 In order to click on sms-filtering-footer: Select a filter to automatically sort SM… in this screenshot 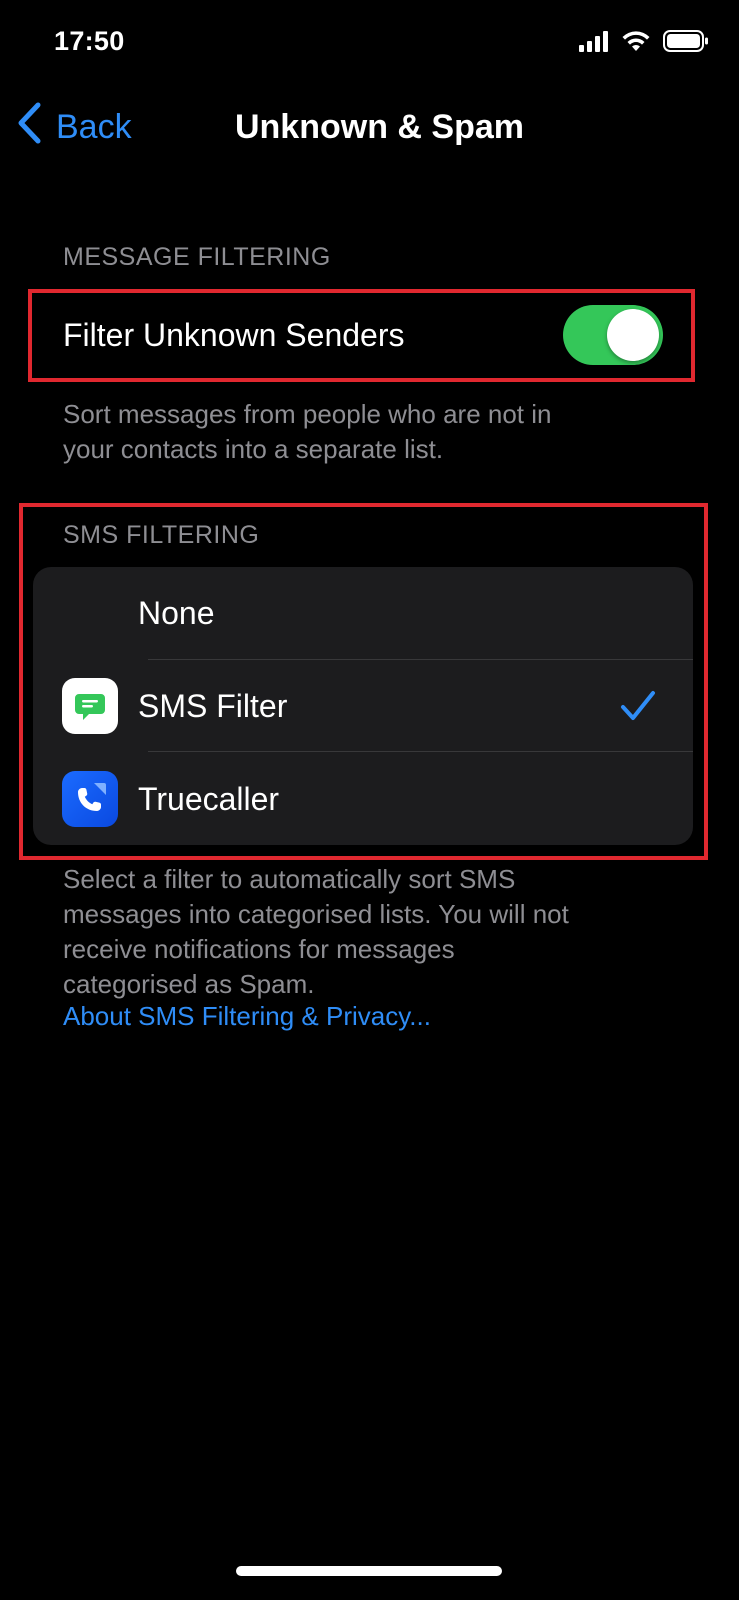, I will do `click(316, 932)`.